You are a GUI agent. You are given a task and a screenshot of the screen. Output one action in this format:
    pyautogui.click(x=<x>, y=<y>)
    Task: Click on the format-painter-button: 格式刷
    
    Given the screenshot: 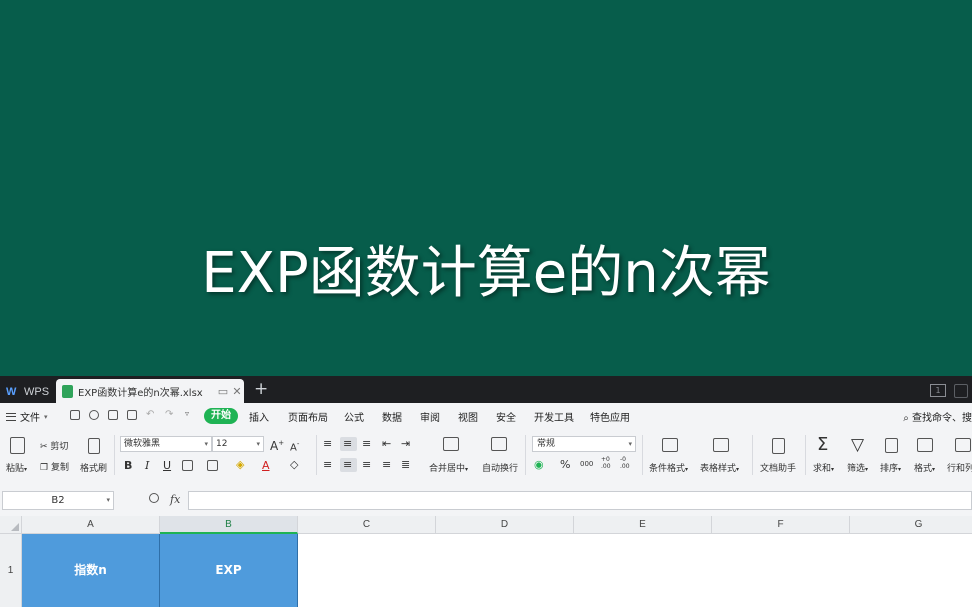 What is the action you would take?
    pyautogui.click(x=93, y=467)
    